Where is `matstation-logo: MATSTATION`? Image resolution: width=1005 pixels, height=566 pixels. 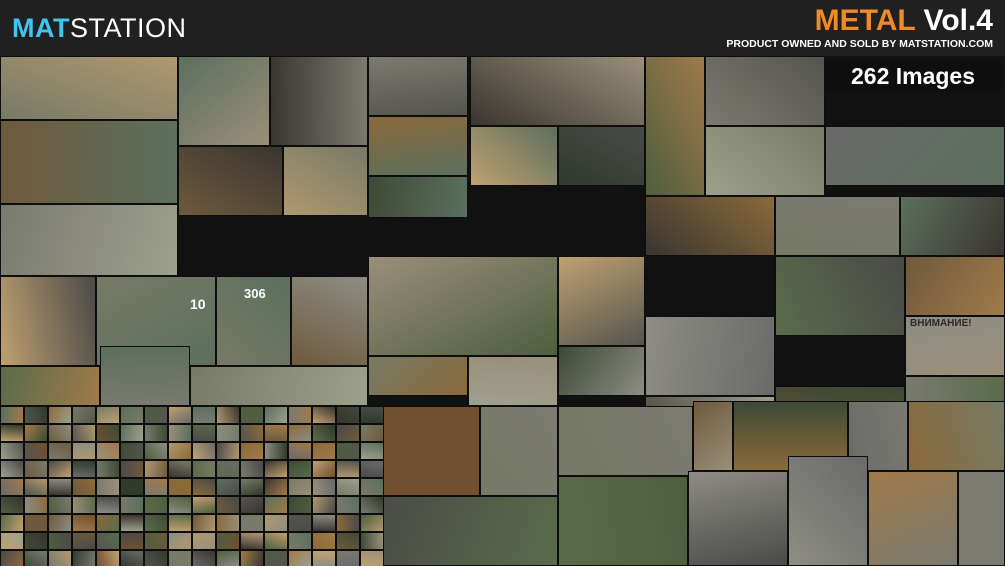
matstation-logo: MATSTATION is located at coordinates (99, 28).